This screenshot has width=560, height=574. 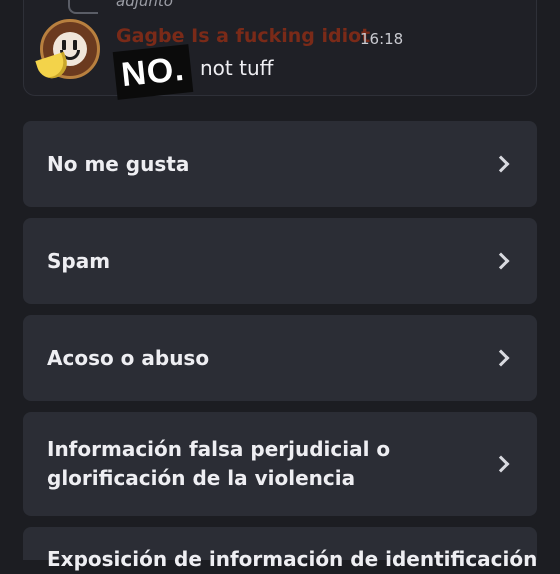 What do you see at coordinates (144, 5) in the screenshot?
I see `reply-preview-text: adjunto` at bounding box center [144, 5].